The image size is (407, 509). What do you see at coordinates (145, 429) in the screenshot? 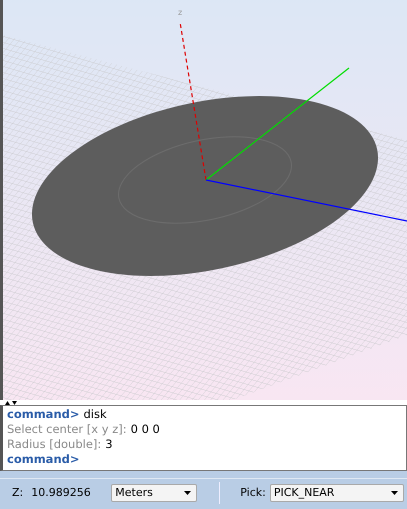
I see `console-value: 0 0 0` at bounding box center [145, 429].